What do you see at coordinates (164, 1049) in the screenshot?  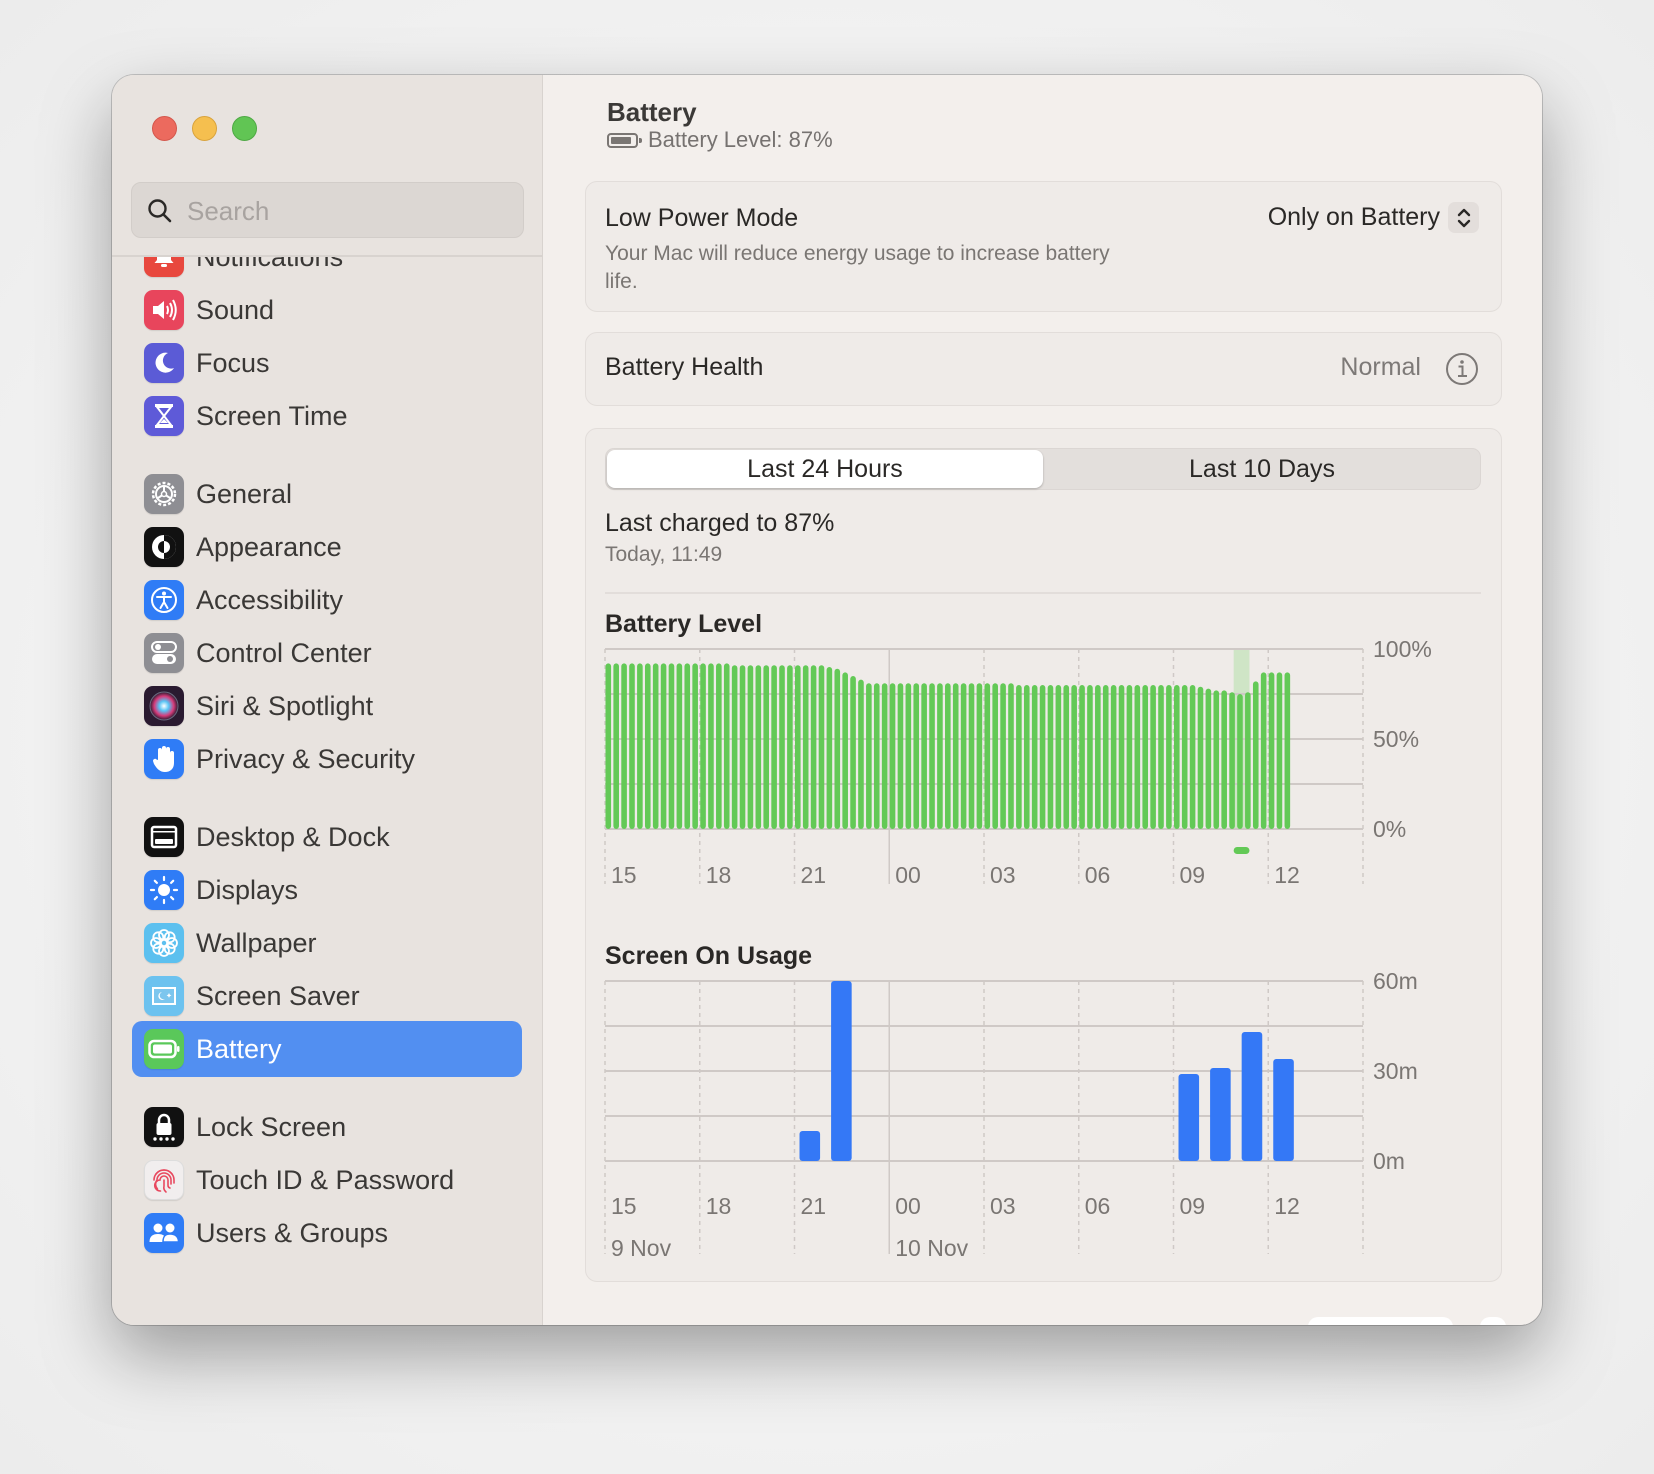 I see `battery-icon` at bounding box center [164, 1049].